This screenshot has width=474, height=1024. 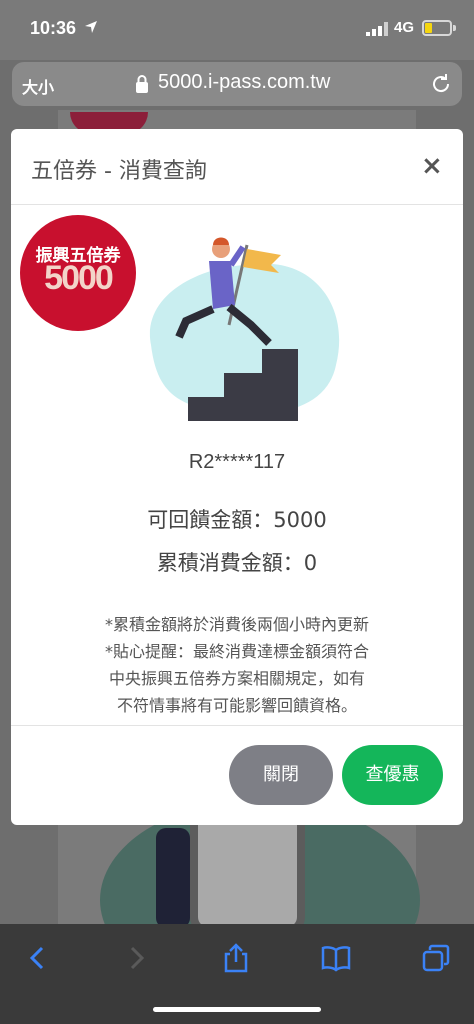 I want to click on battery-tip, so click(x=454, y=28).